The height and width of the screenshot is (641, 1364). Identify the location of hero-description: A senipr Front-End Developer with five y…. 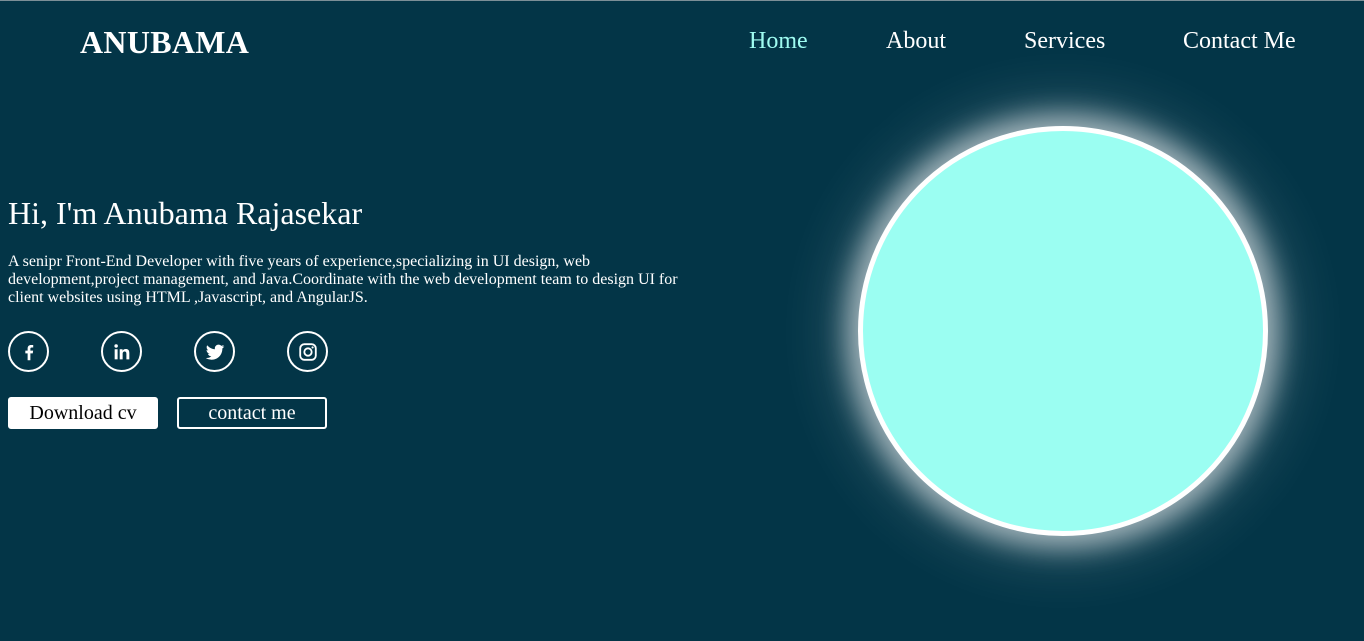
(343, 279).